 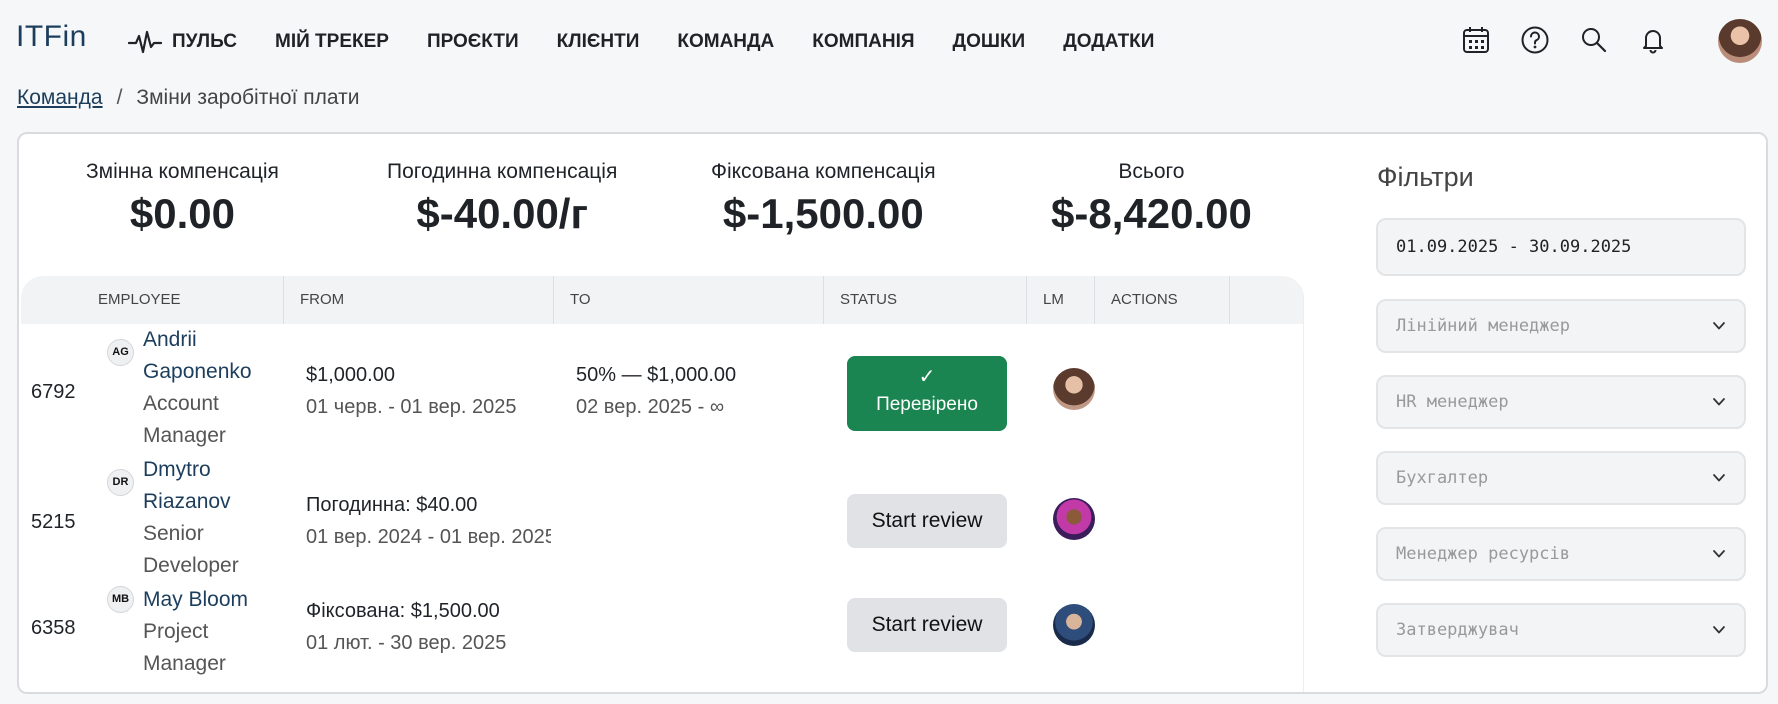 I want to click on search-icon, so click(x=1594, y=40).